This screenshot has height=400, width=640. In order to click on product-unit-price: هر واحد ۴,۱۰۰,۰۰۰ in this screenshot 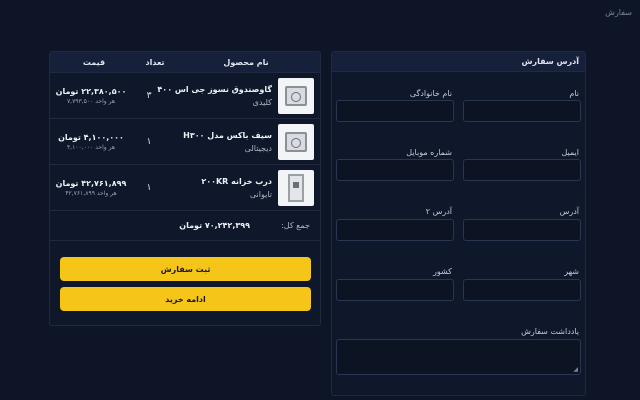, I will do `click(91, 147)`.